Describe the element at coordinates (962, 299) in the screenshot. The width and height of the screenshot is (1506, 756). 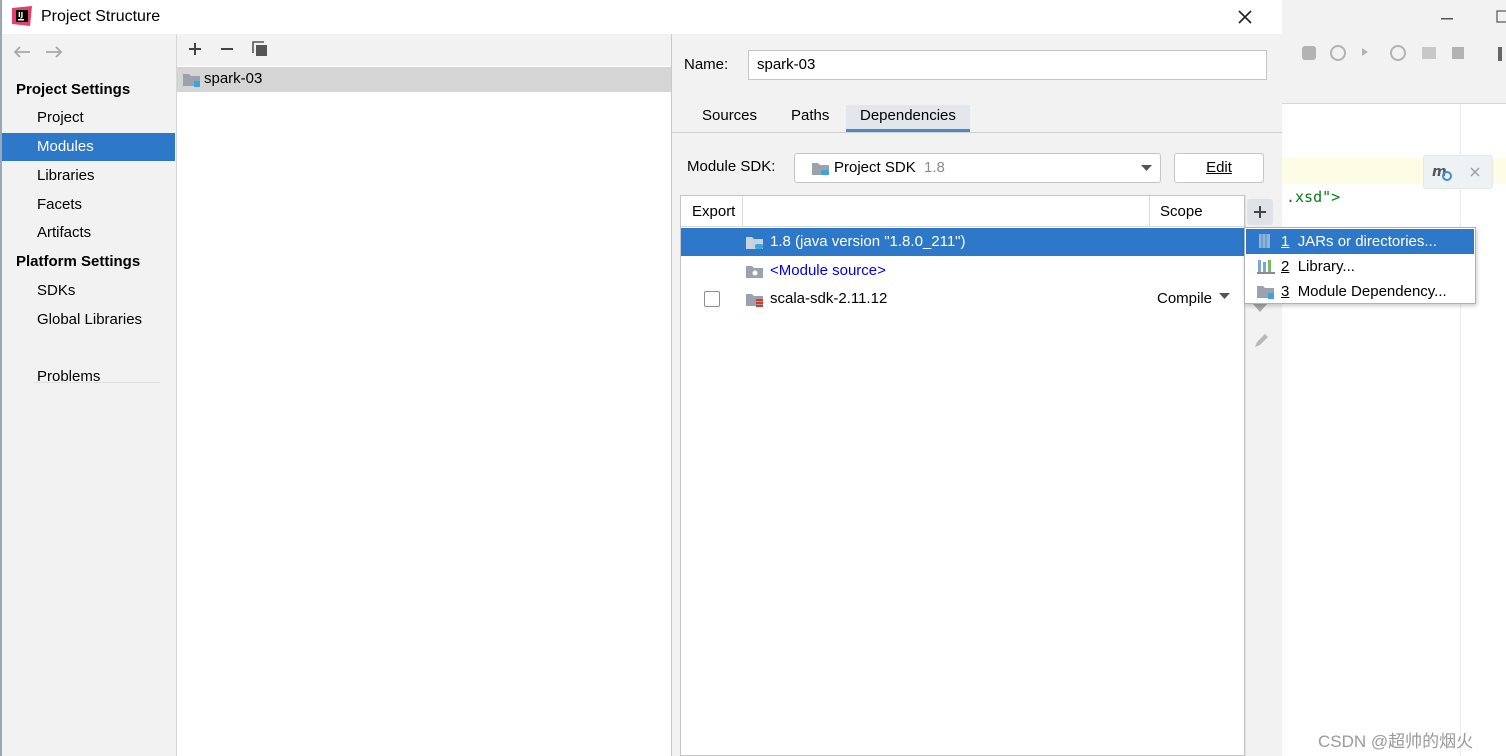
I see `table-row: scala-sdk-2.11.12 Compile` at that location.